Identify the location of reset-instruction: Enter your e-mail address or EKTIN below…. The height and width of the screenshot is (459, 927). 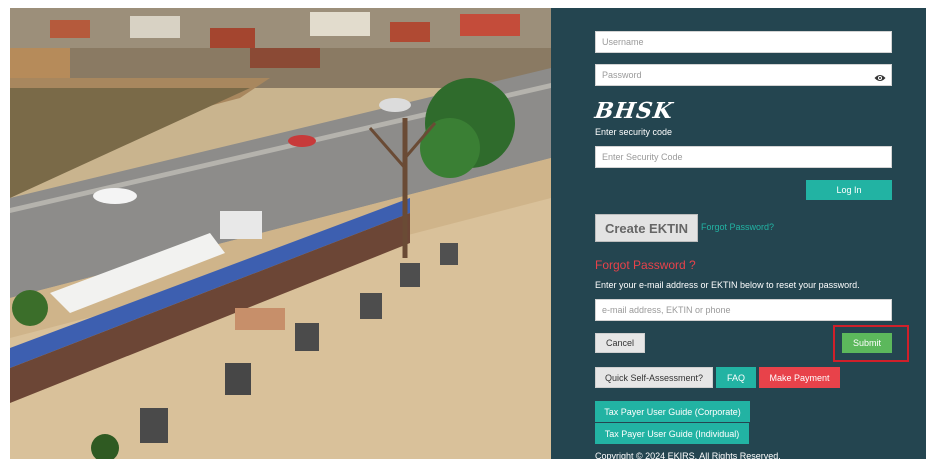
(727, 285).